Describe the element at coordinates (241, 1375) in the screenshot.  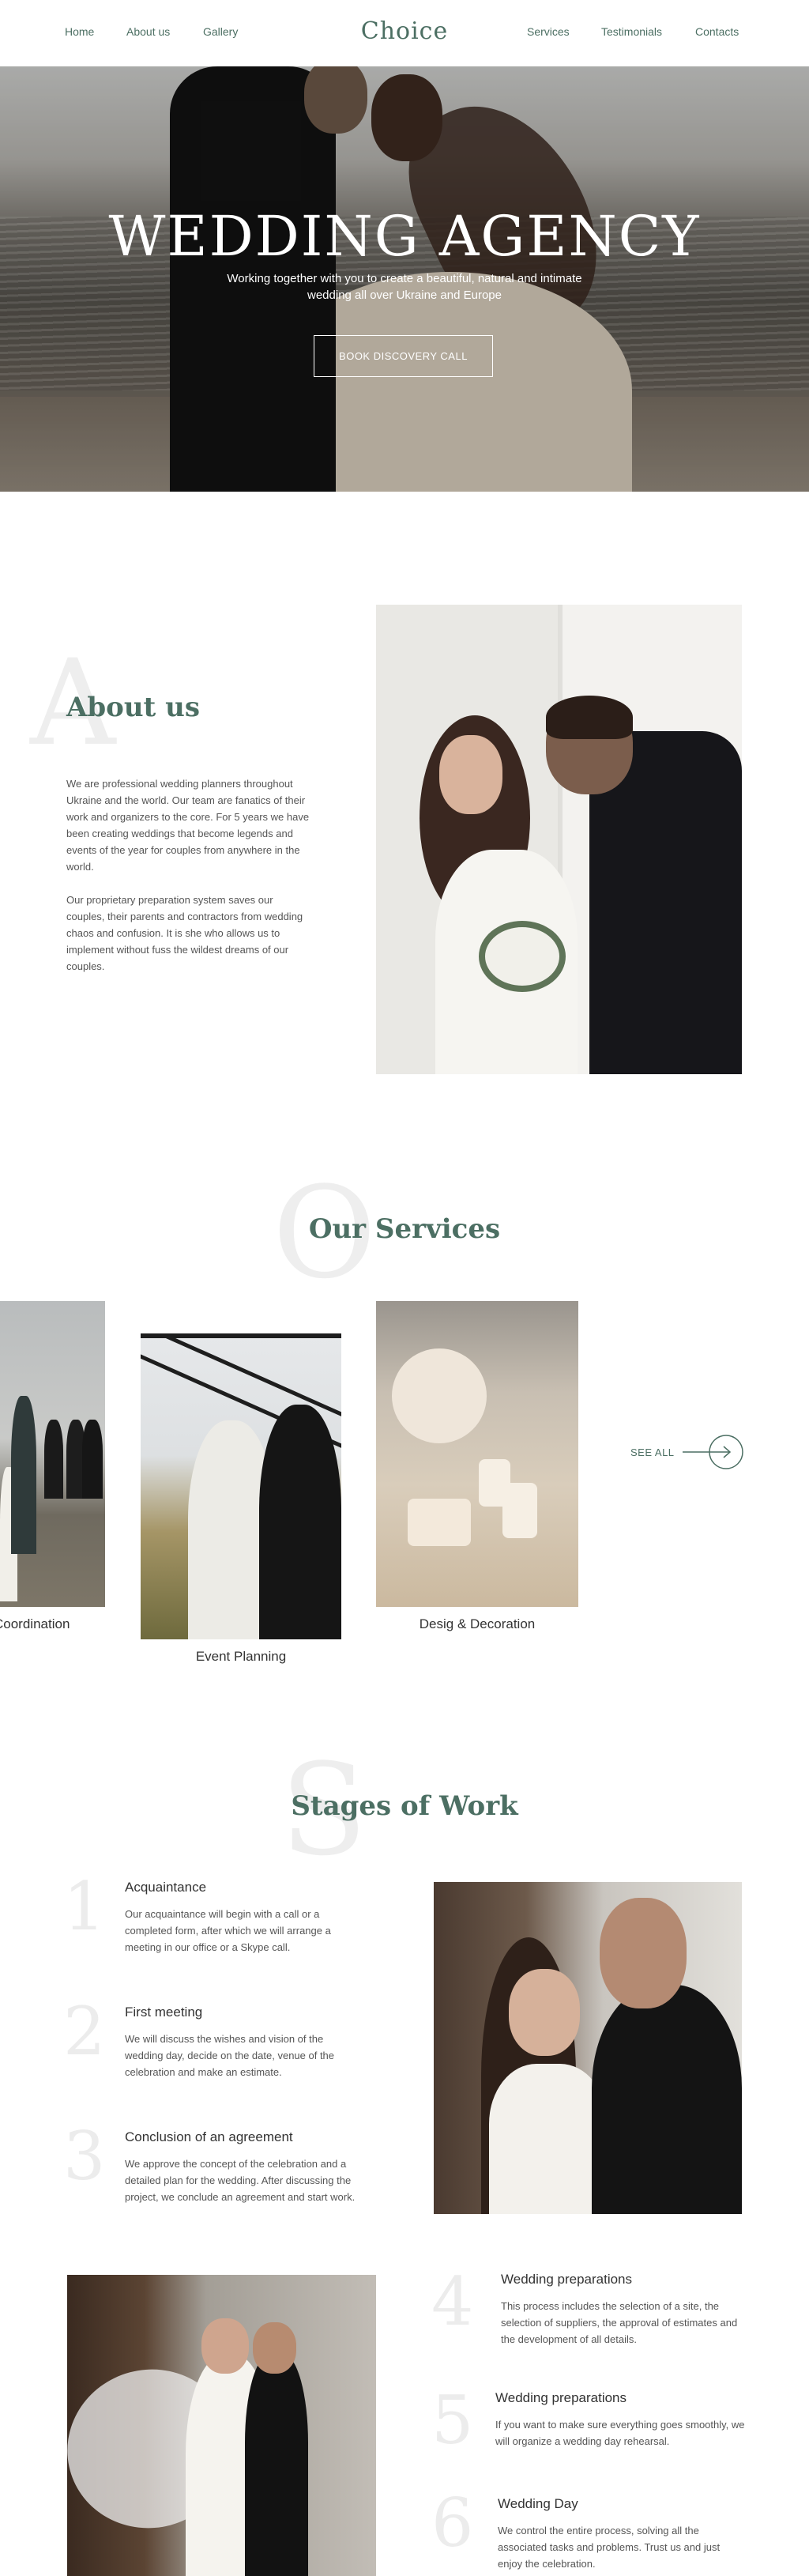
I see `event-arch-beam` at that location.